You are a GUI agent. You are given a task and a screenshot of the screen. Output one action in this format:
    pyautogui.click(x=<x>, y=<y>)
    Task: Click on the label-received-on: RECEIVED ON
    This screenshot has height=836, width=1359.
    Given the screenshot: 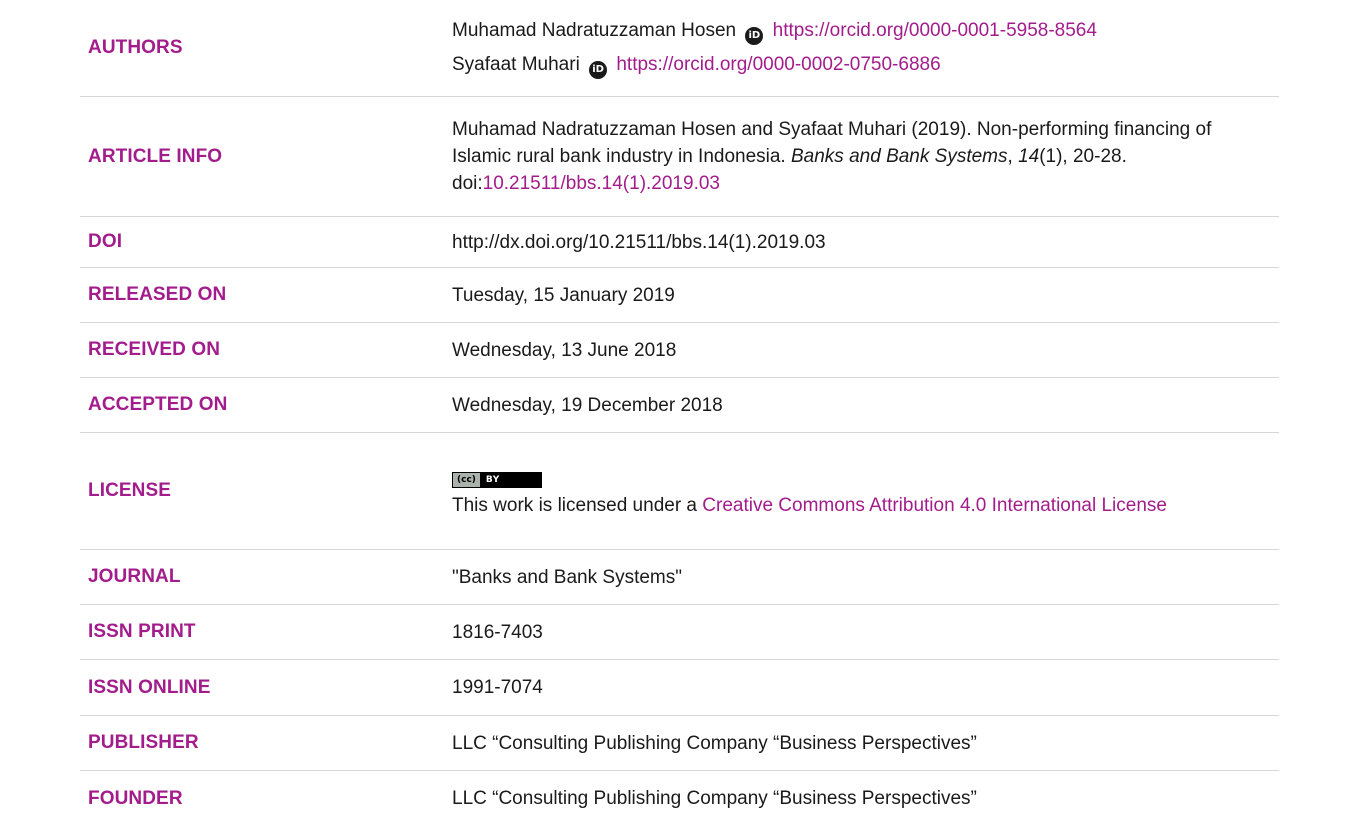 What is the action you would take?
    pyautogui.click(x=154, y=349)
    